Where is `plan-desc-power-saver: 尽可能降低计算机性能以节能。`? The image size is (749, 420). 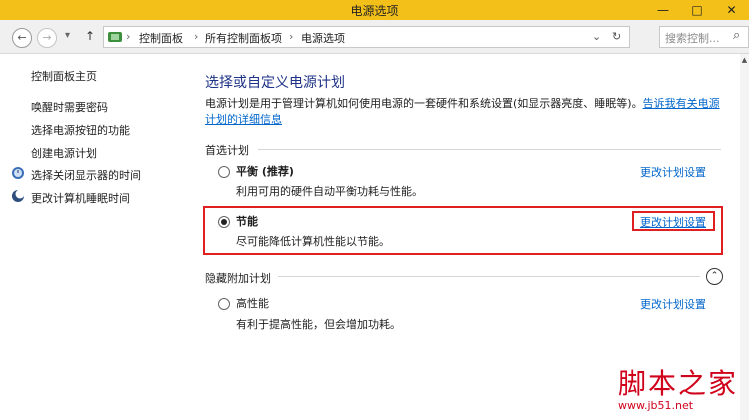
plan-desc-power-saver: 尽可能降低计算机性能以节能。 is located at coordinates (313, 241).